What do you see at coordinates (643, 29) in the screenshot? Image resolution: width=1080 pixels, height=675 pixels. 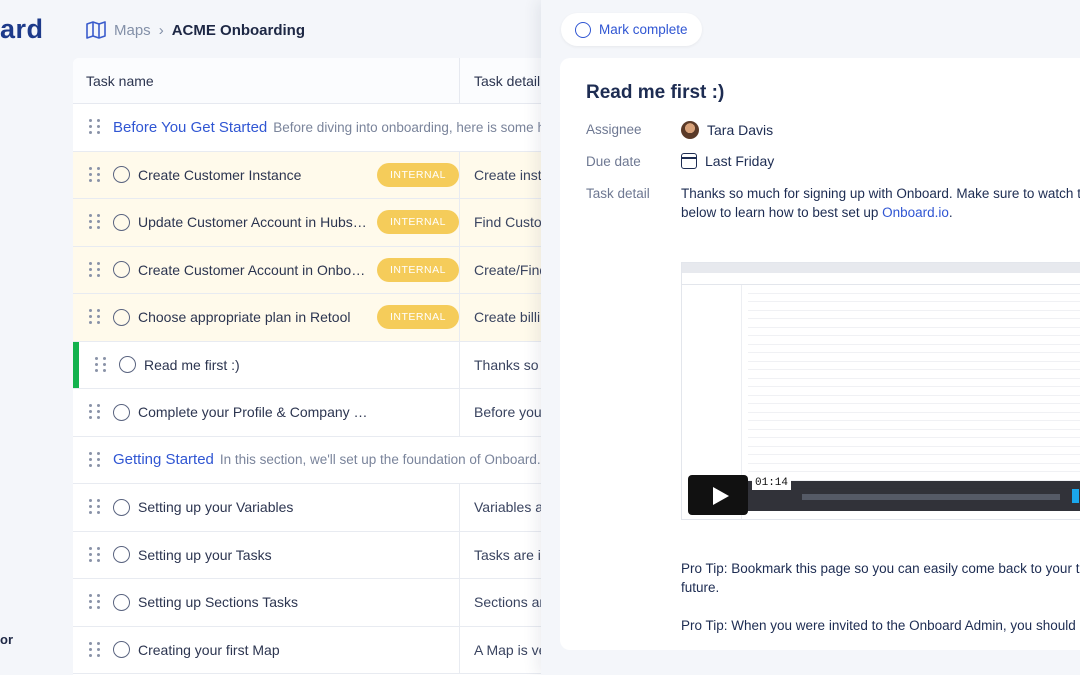 I see `mark-complete-label: Mark complete` at bounding box center [643, 29].